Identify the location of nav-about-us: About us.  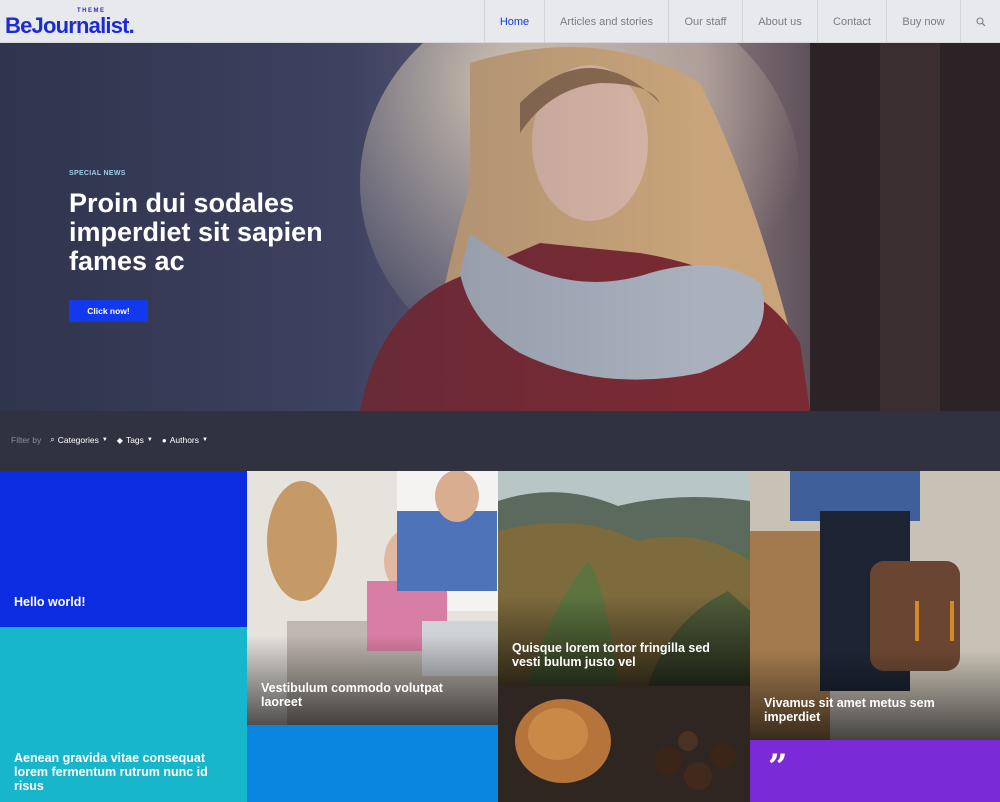
(779, 21).